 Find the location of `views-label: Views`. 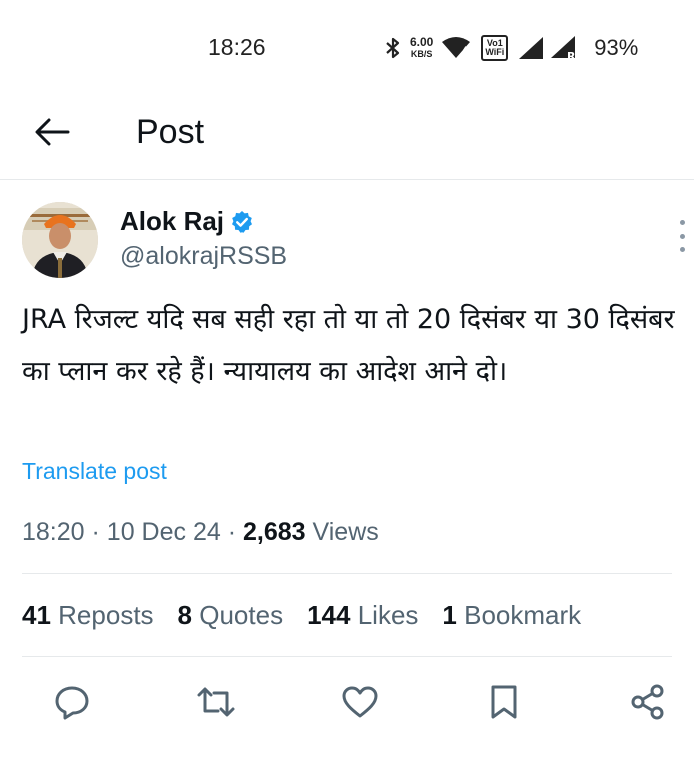

views-label: Views is located at coordinates (346, 532).